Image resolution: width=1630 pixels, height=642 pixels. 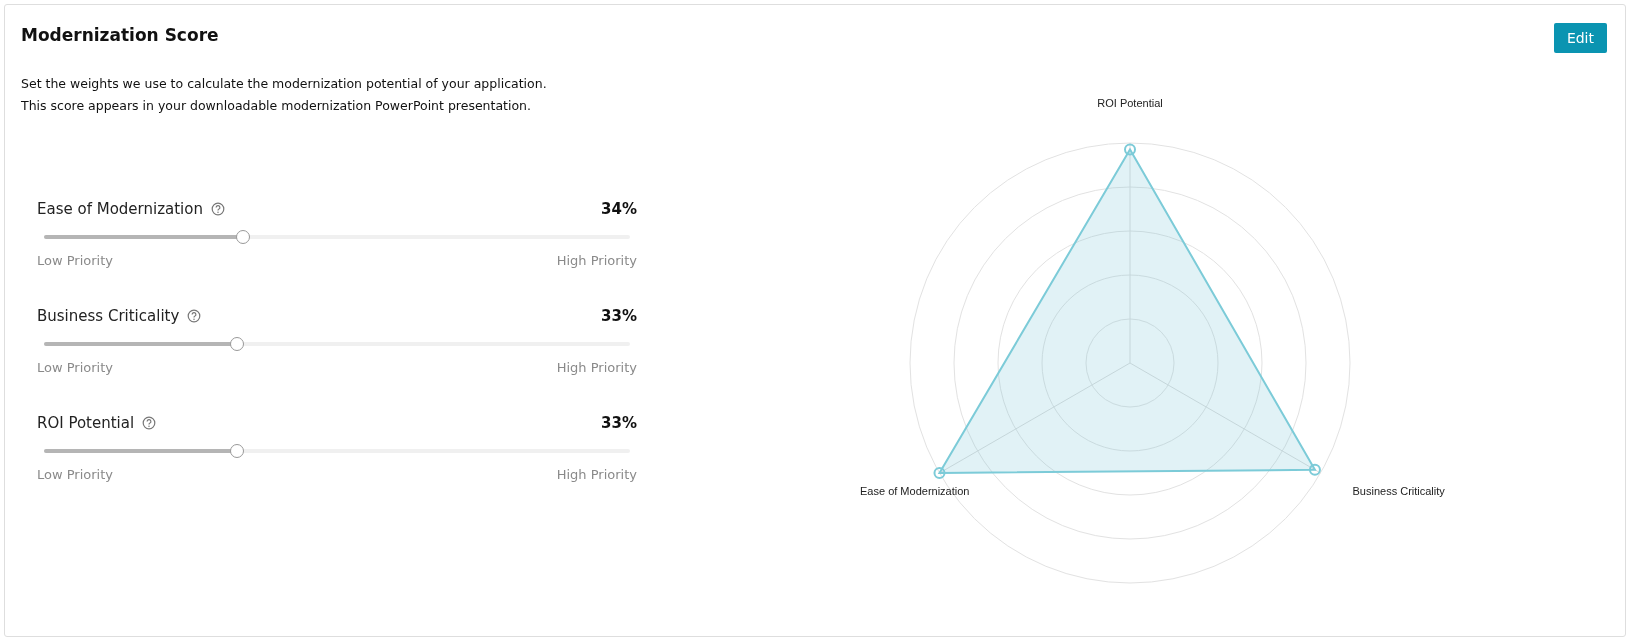 I want to click on weight-label: Business Criticality, so click(x=108, y=316).